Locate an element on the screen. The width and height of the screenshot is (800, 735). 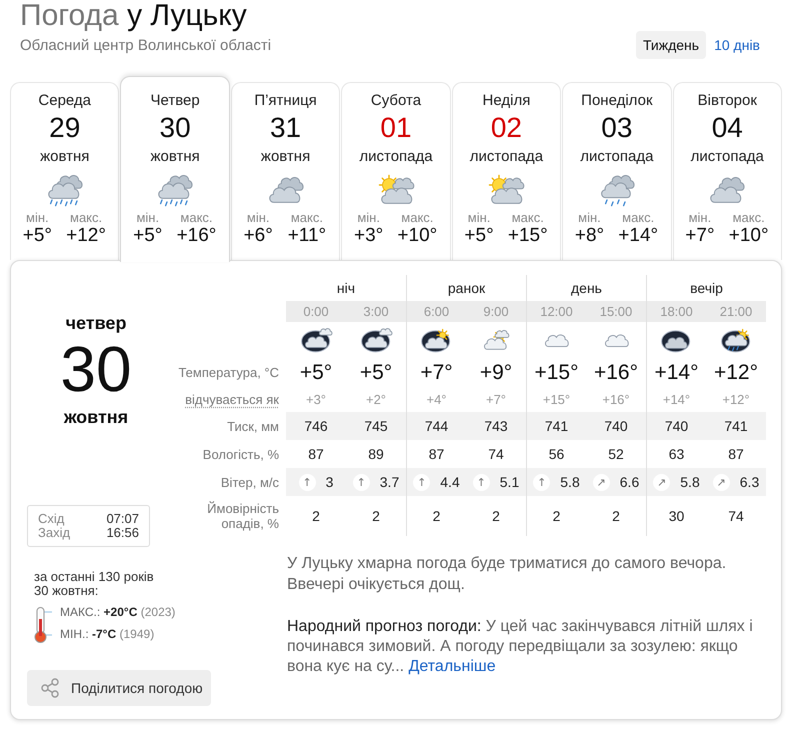
weekday-label: Вівторок is located at coordinates (727, 101).